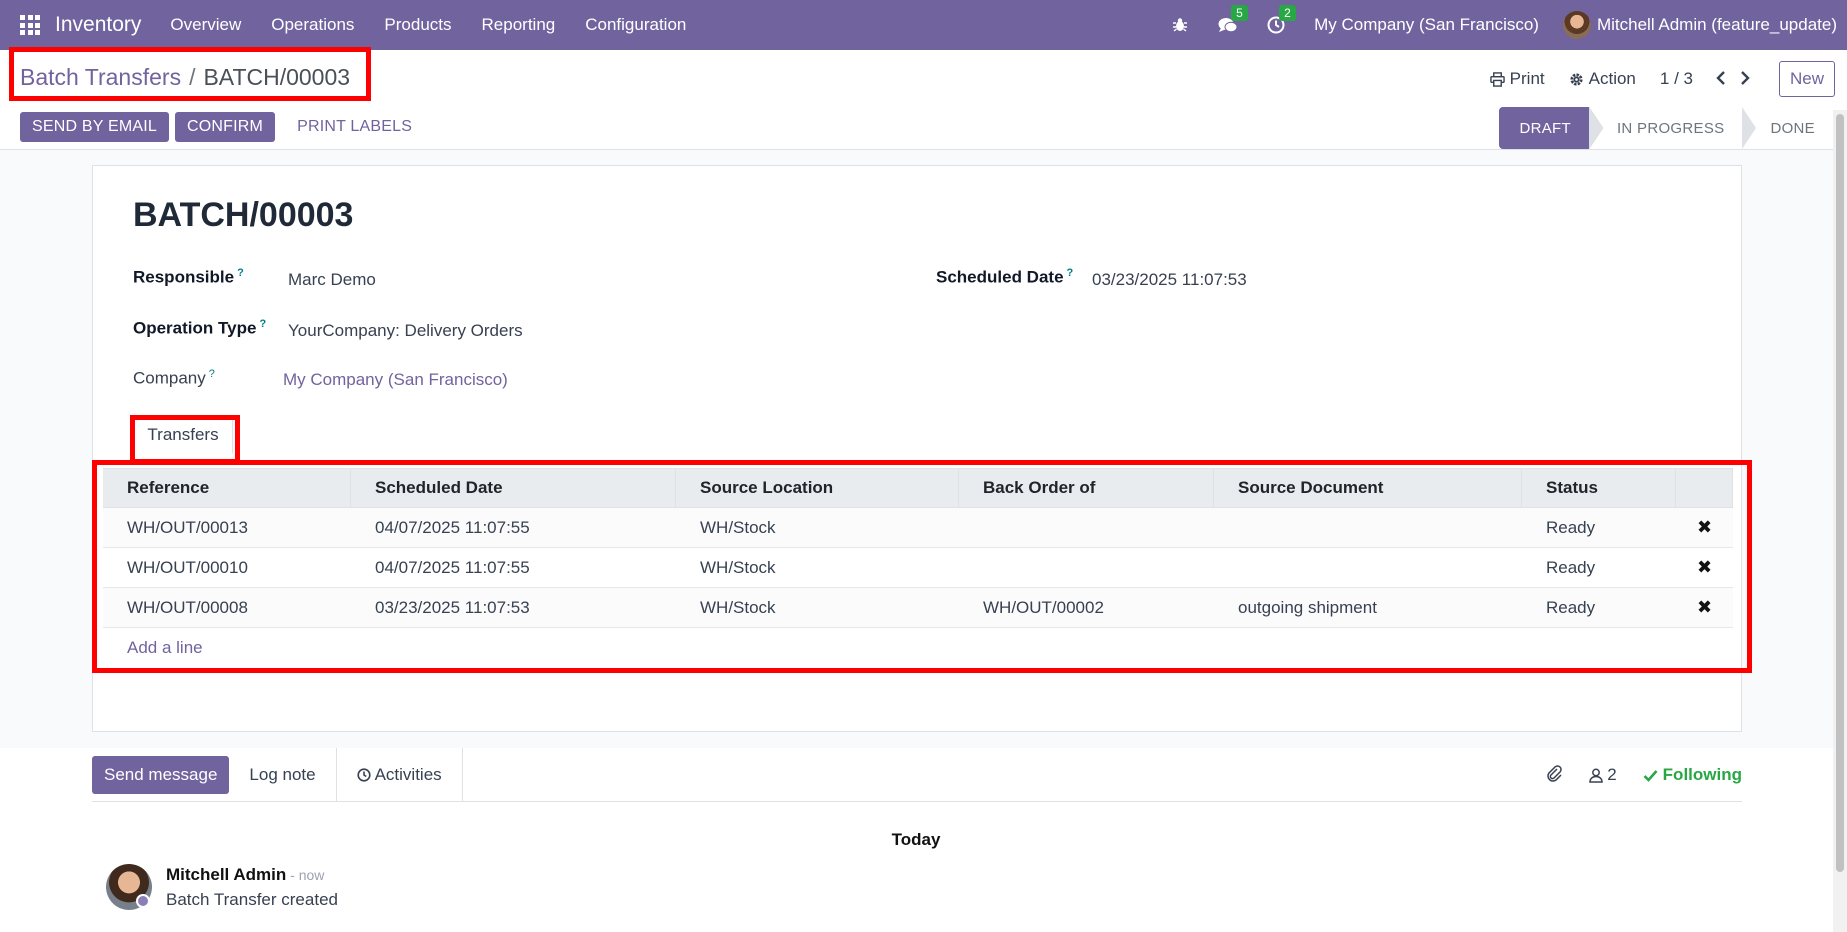  What do you see at coordinates (395, 380) in the screenshot?
I see `company-field: My Company (San Francisco)` at bounding box center [395, 380].